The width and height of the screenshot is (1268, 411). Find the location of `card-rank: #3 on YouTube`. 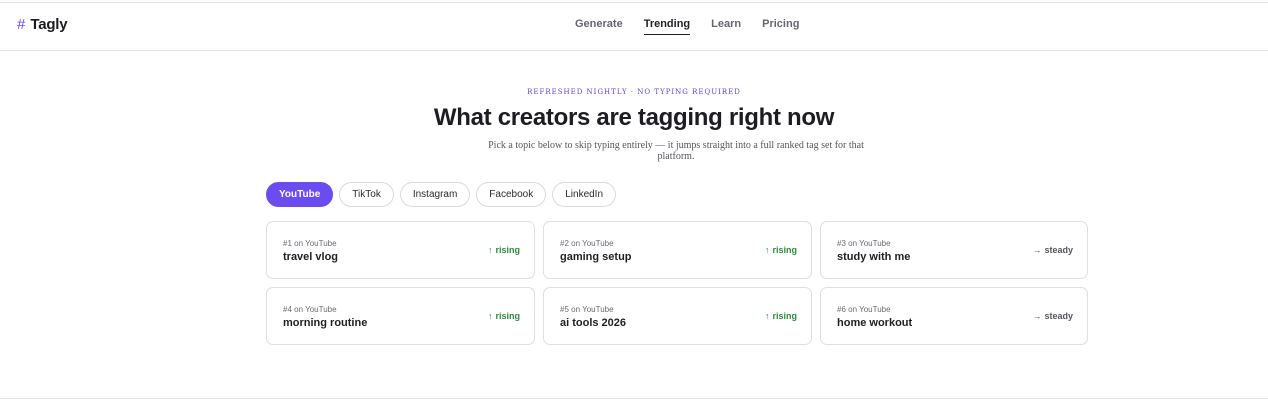

card-rank: #3 on YouTube is located at coordinates (864, 243).